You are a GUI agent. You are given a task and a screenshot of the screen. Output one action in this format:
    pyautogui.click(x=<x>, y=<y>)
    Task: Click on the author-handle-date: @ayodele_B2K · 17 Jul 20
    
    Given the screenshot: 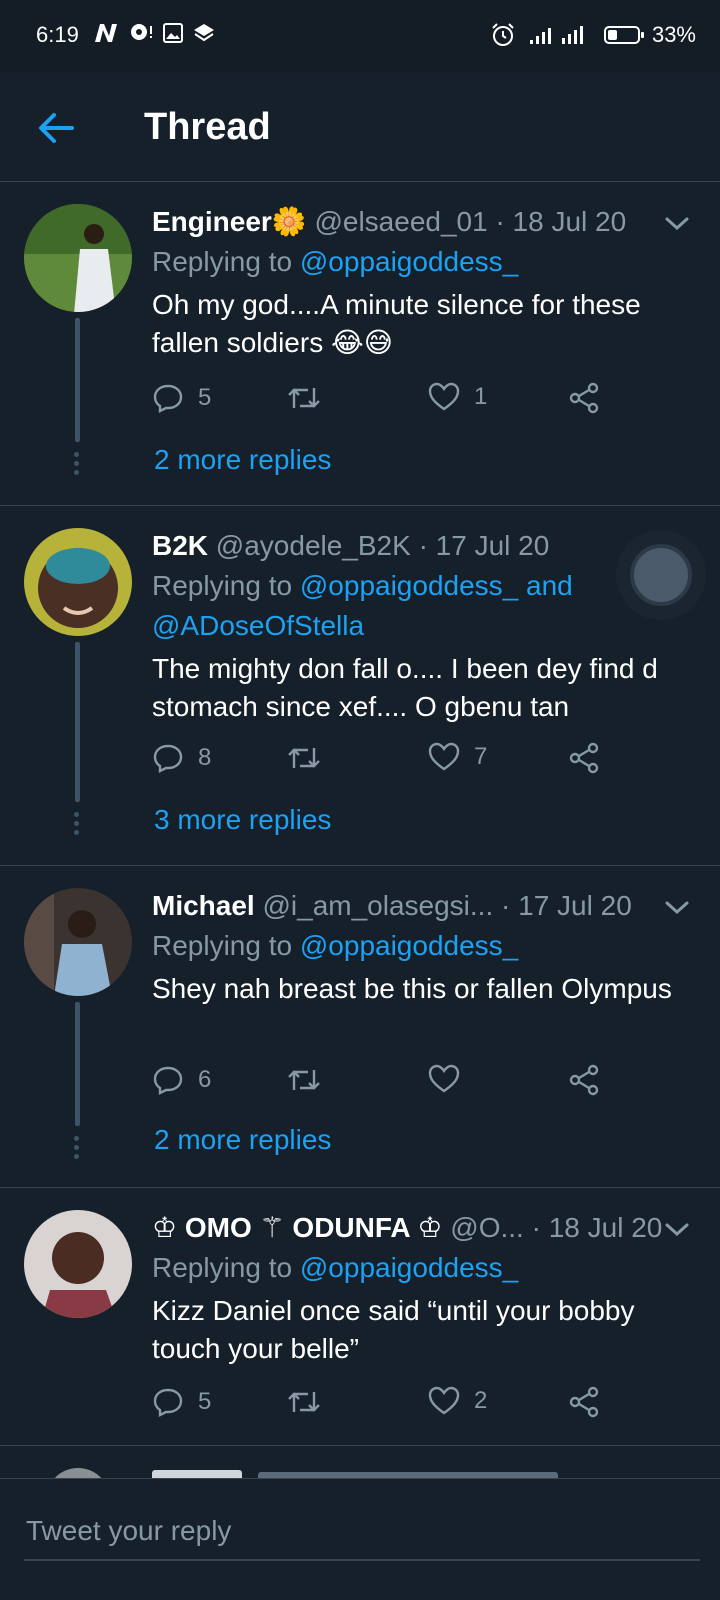 What is the action you would take?
    pyautogui.click(x=382, y=545)
    